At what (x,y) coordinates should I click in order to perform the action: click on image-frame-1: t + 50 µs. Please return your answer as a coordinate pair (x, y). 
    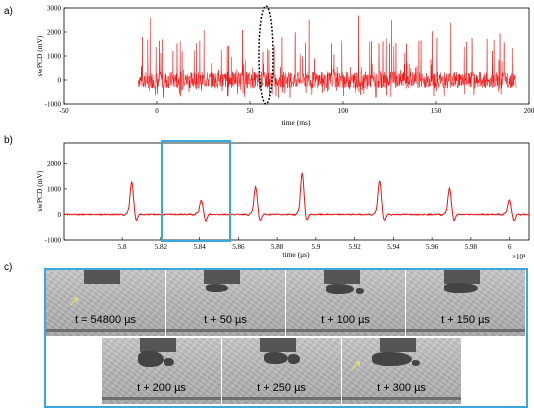
    Looking at the image, I should click on (225, 303).